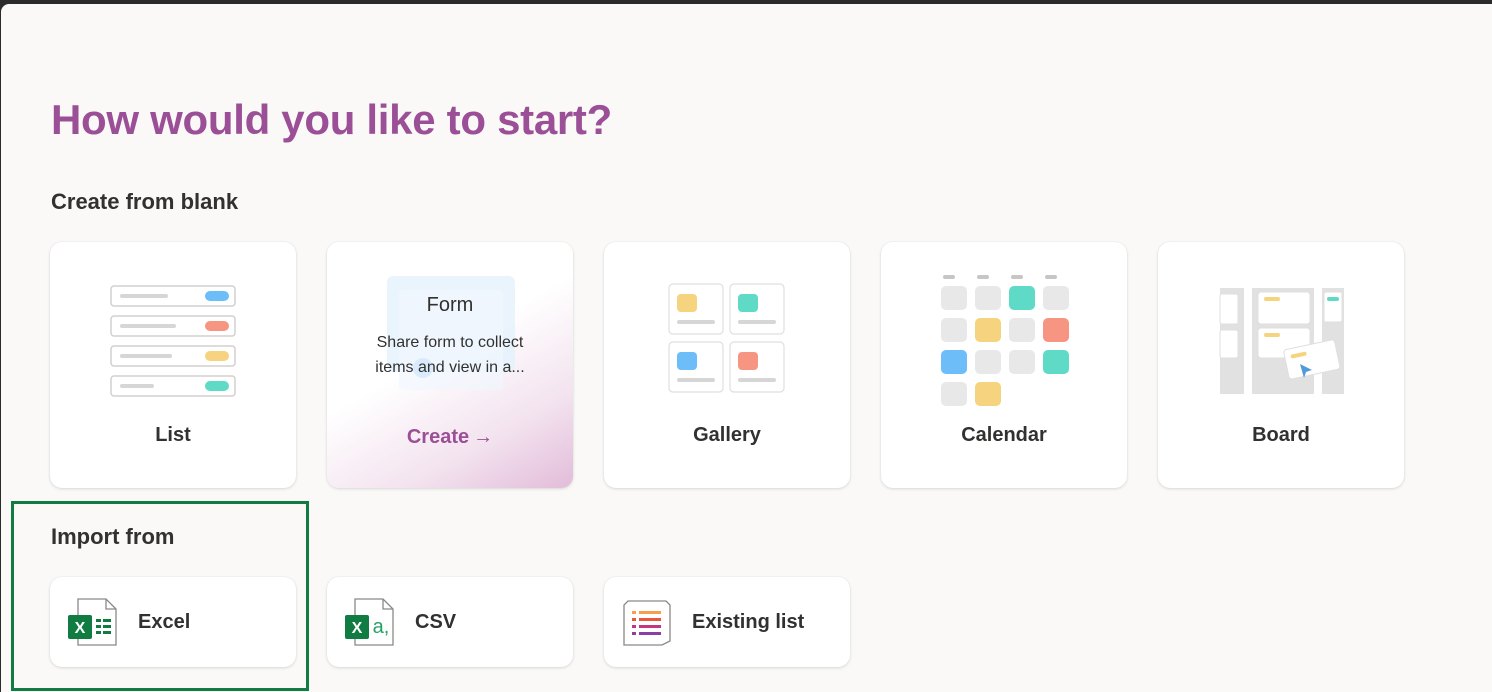  I want to click on import-existing-list-button: Existing list, so click(727, 622).